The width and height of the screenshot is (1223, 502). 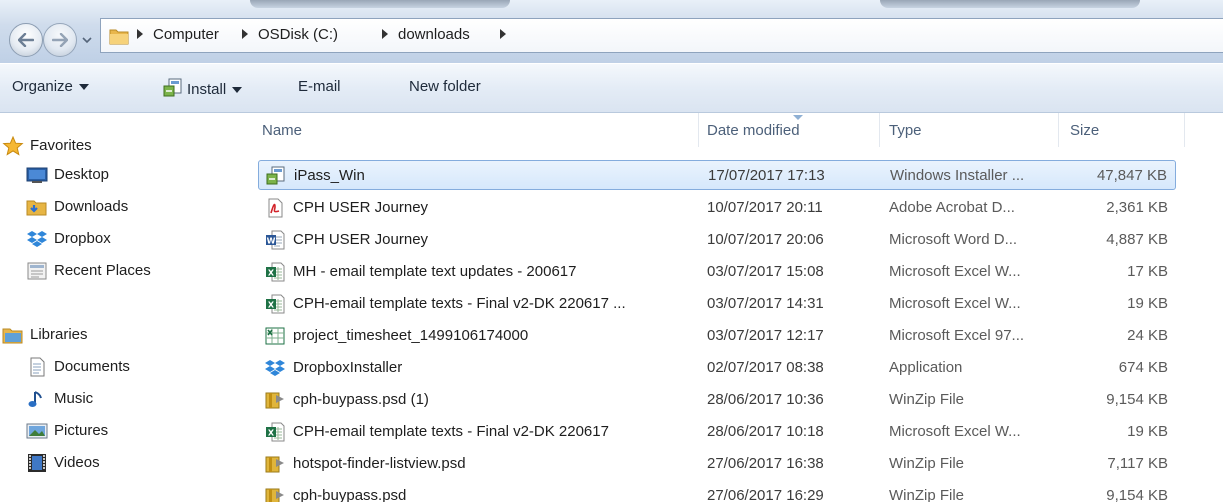 What do you see at coordinates (478, 130) in the screenshot?
I see `column-header-name: Name` at bounding box center [478, 130].